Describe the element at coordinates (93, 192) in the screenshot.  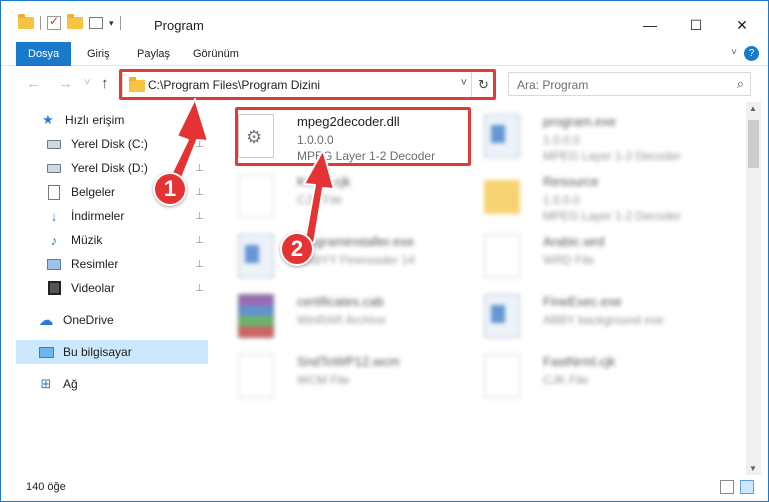
I see `sidebar-item-label: Belgeler` at that location.